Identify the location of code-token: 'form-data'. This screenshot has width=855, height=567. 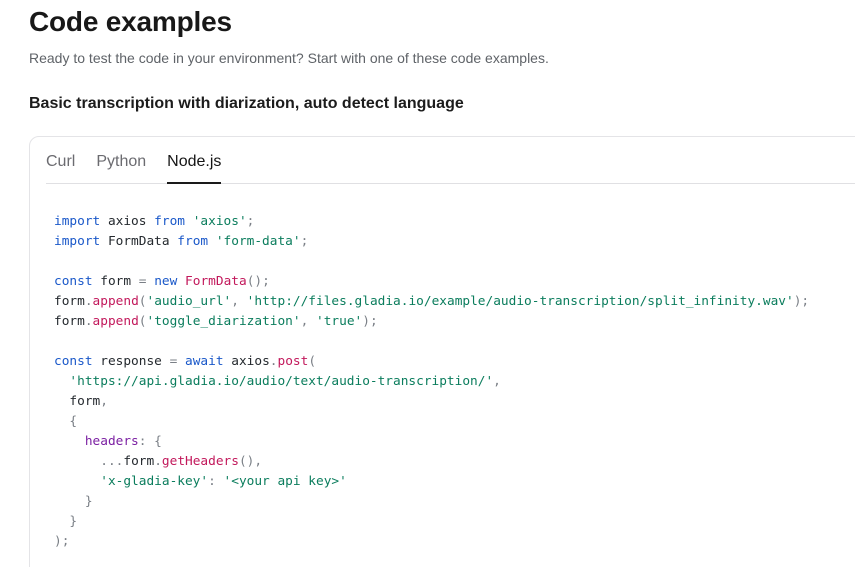
(258, 241).